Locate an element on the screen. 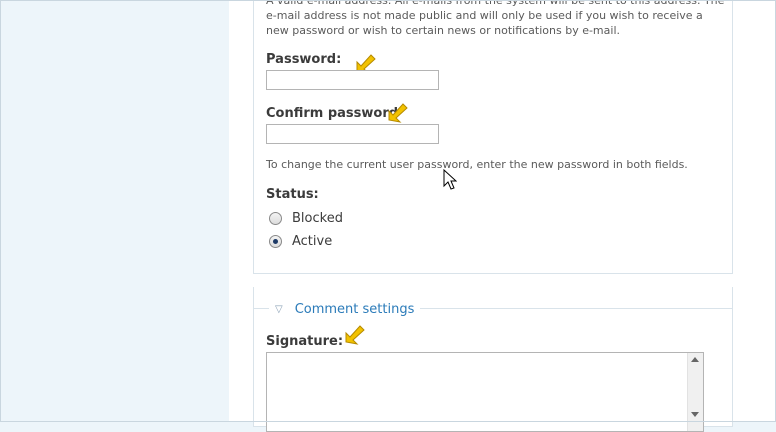  signature-label: Signature: is located at coordinates (305, 341).